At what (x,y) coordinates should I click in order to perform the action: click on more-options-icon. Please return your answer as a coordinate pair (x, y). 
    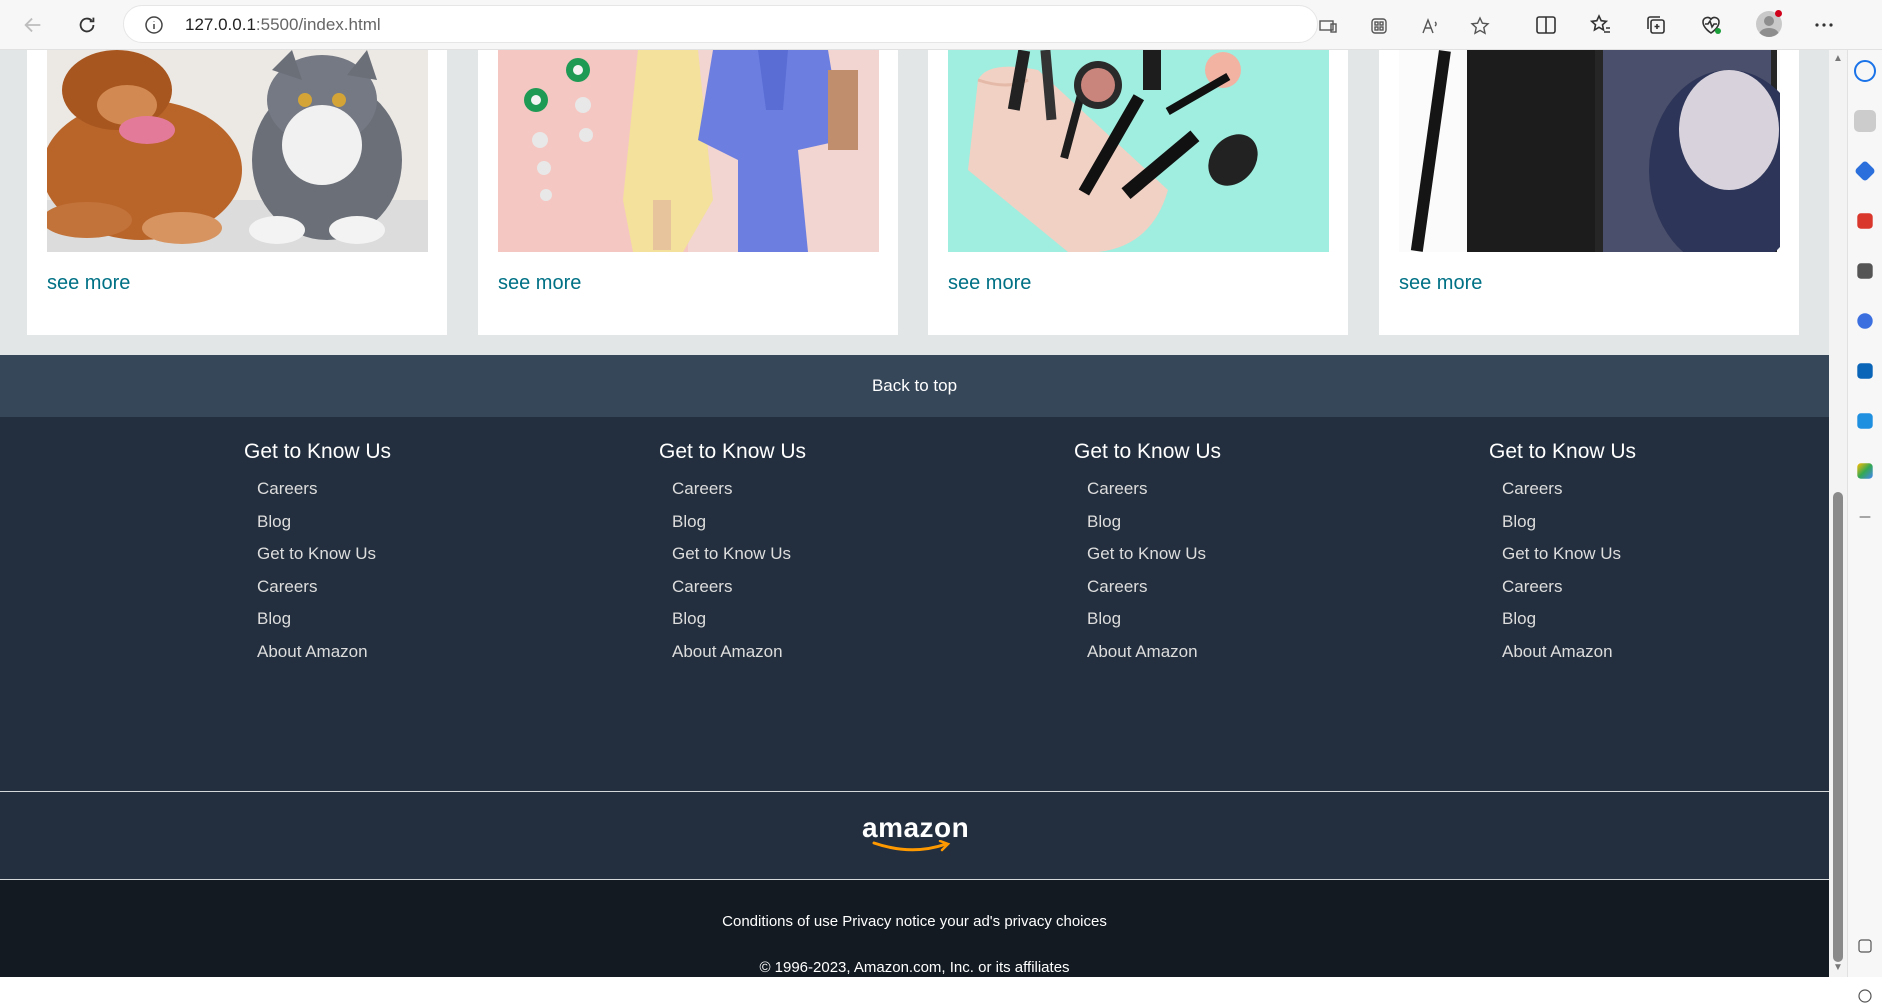
    Looking at the image, I should click on (1824, 25).